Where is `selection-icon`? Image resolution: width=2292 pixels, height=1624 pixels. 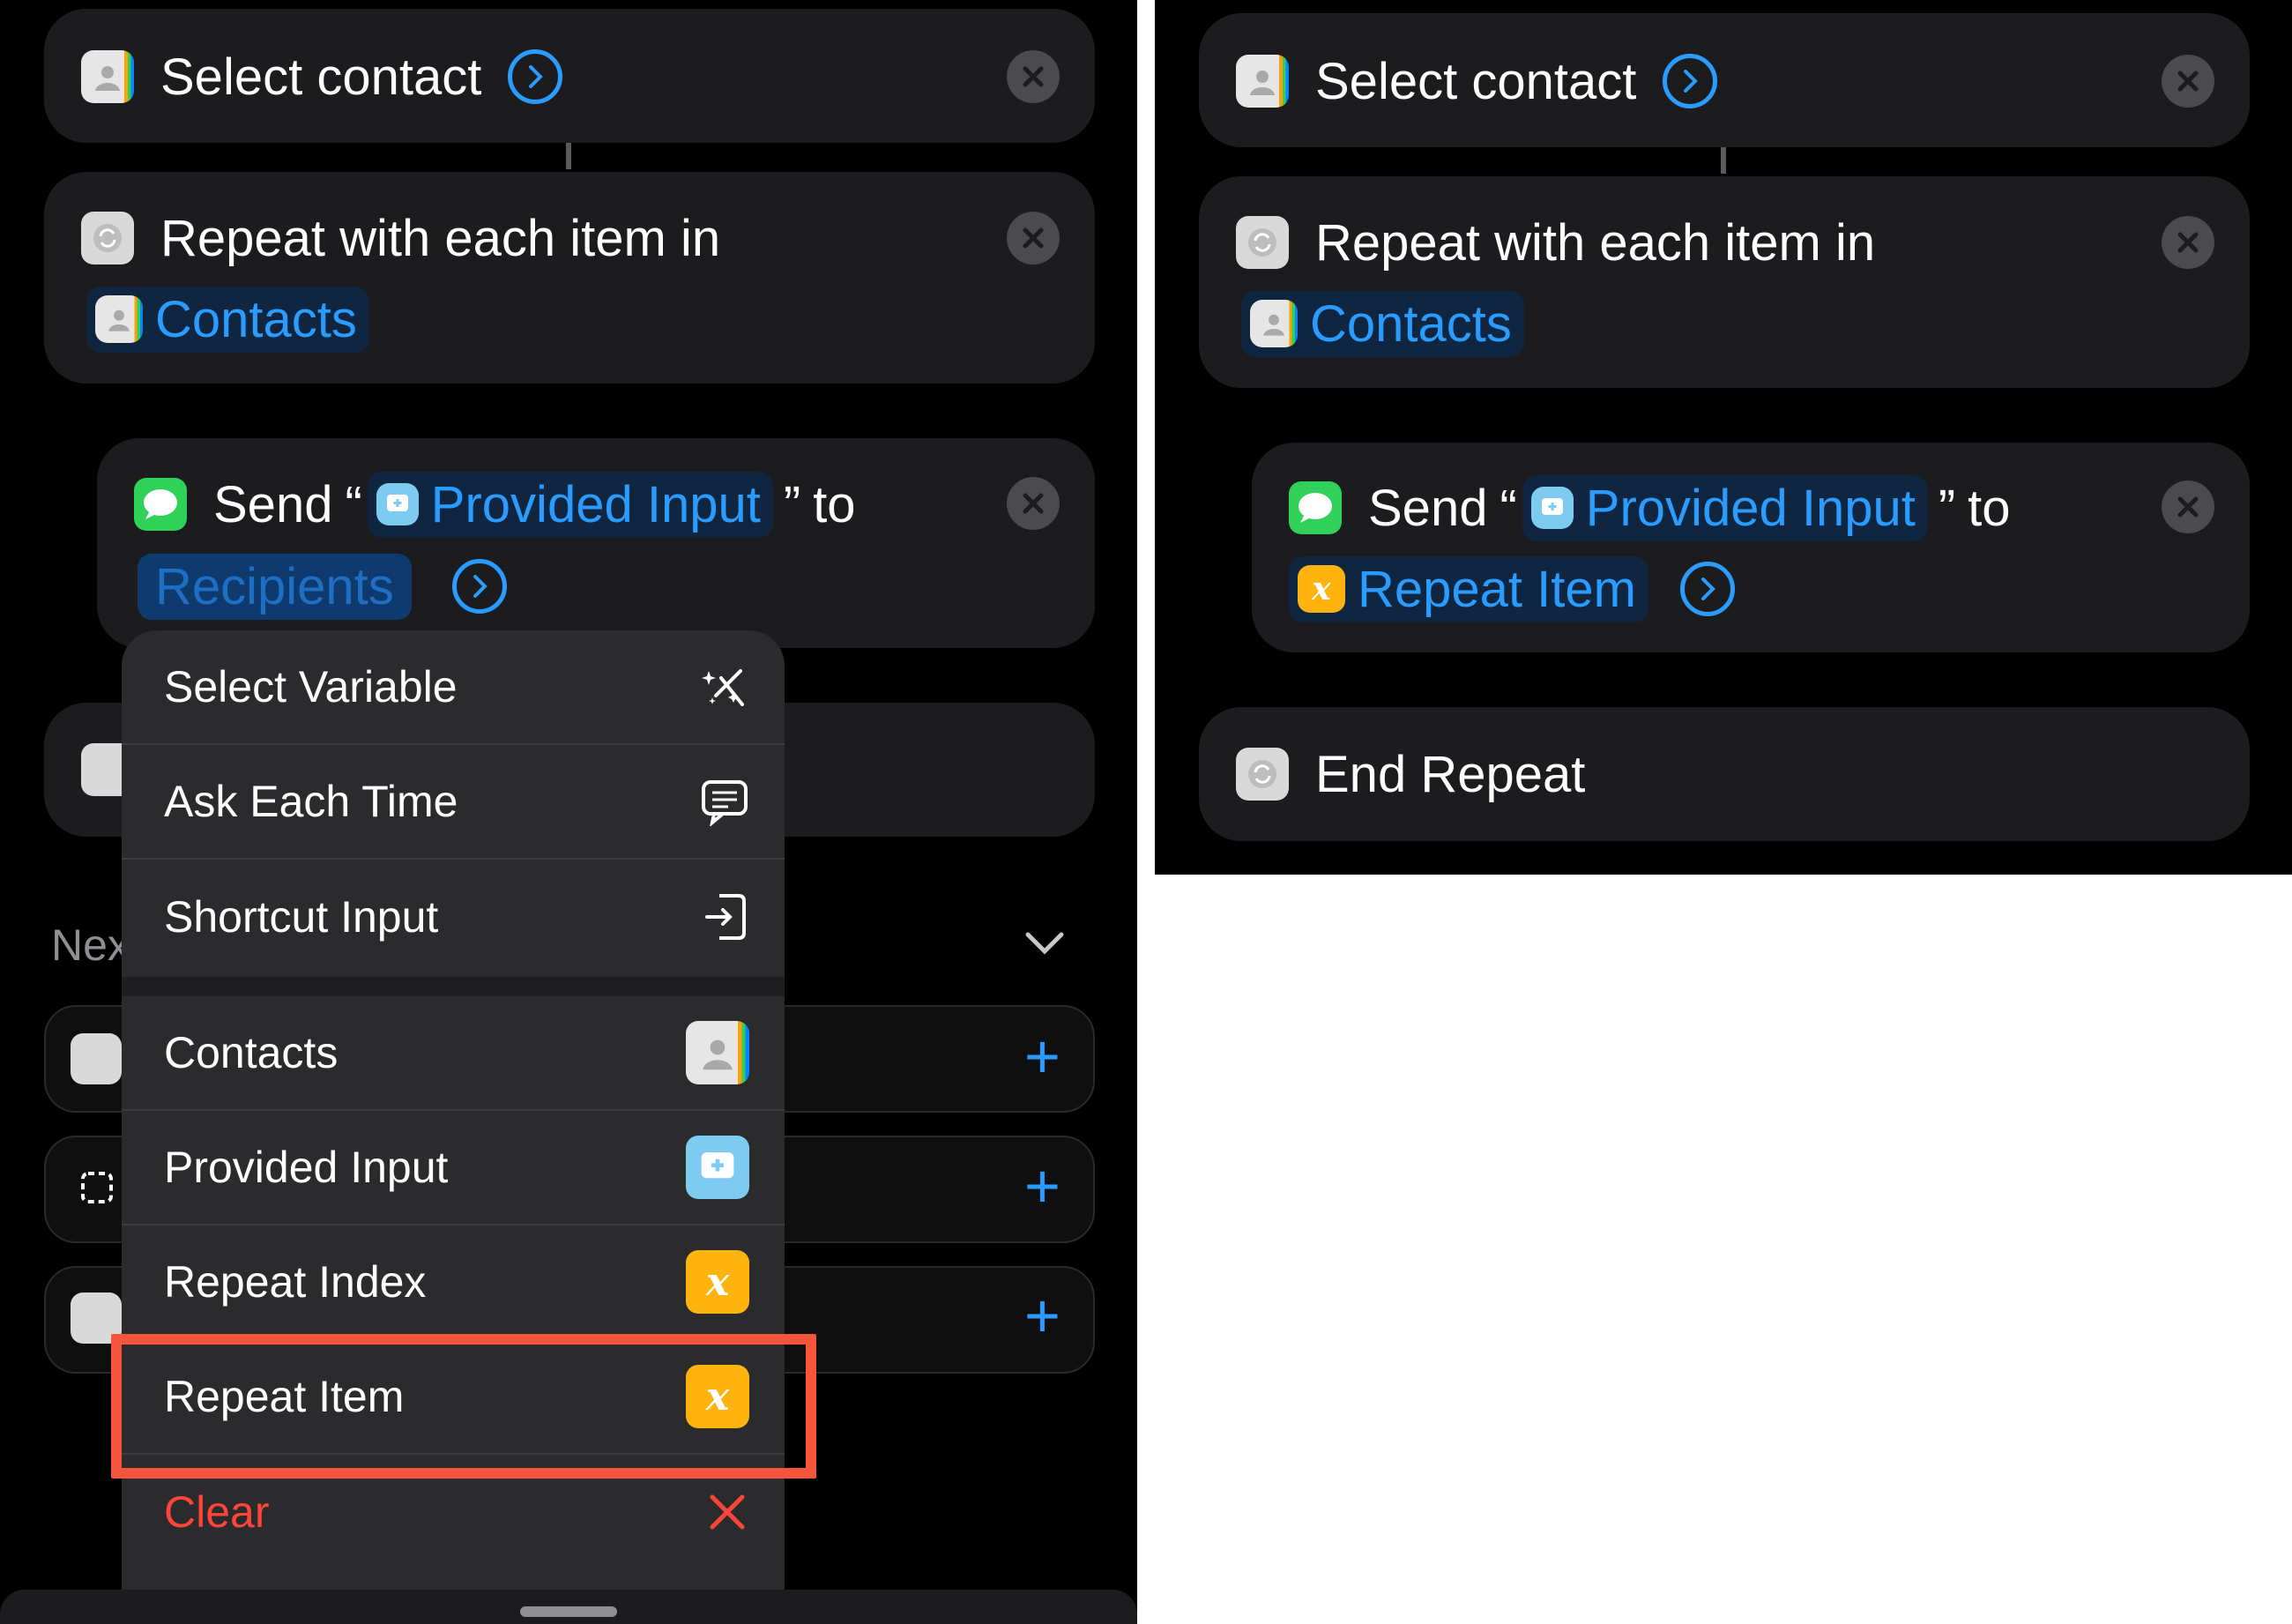
selection-icon is located at coordinates (97, 1187).